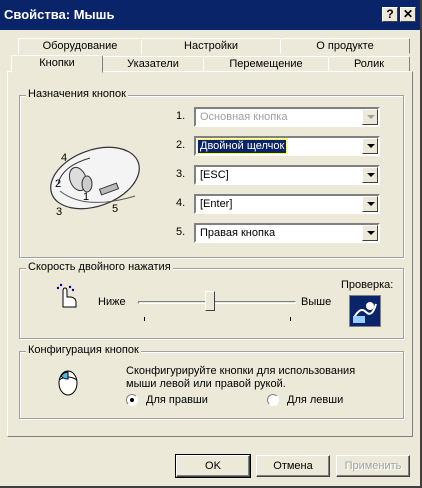 The width and height of the screenshot is (422, 488). I want to click on assign-select-5: Правая кнопка, so click(287, 233).